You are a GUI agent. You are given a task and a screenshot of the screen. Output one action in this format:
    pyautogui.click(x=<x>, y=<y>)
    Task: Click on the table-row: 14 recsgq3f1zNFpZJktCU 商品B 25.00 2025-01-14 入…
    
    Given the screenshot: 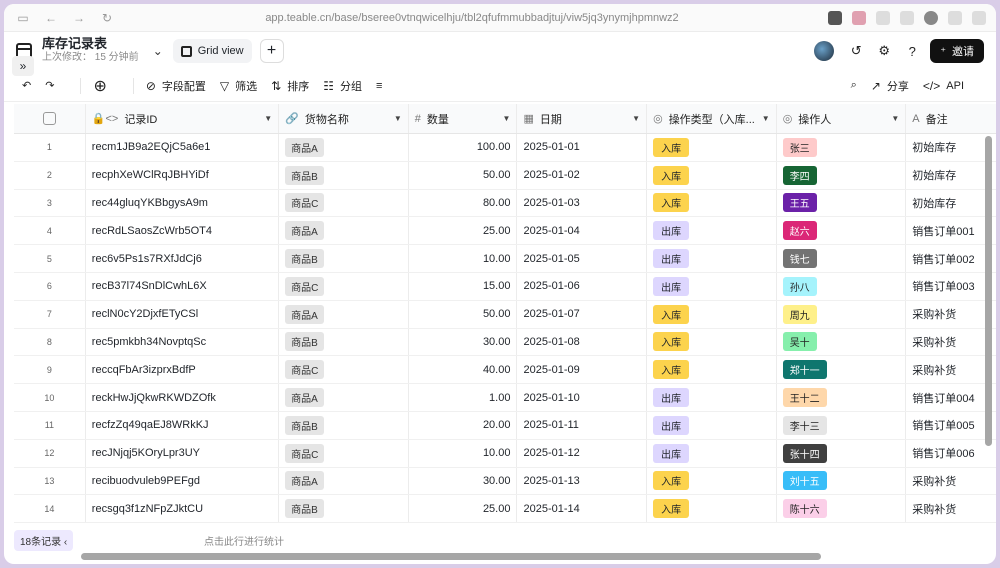 What is the action you would take?
    pyautogui.click(x=505, y=509)
    